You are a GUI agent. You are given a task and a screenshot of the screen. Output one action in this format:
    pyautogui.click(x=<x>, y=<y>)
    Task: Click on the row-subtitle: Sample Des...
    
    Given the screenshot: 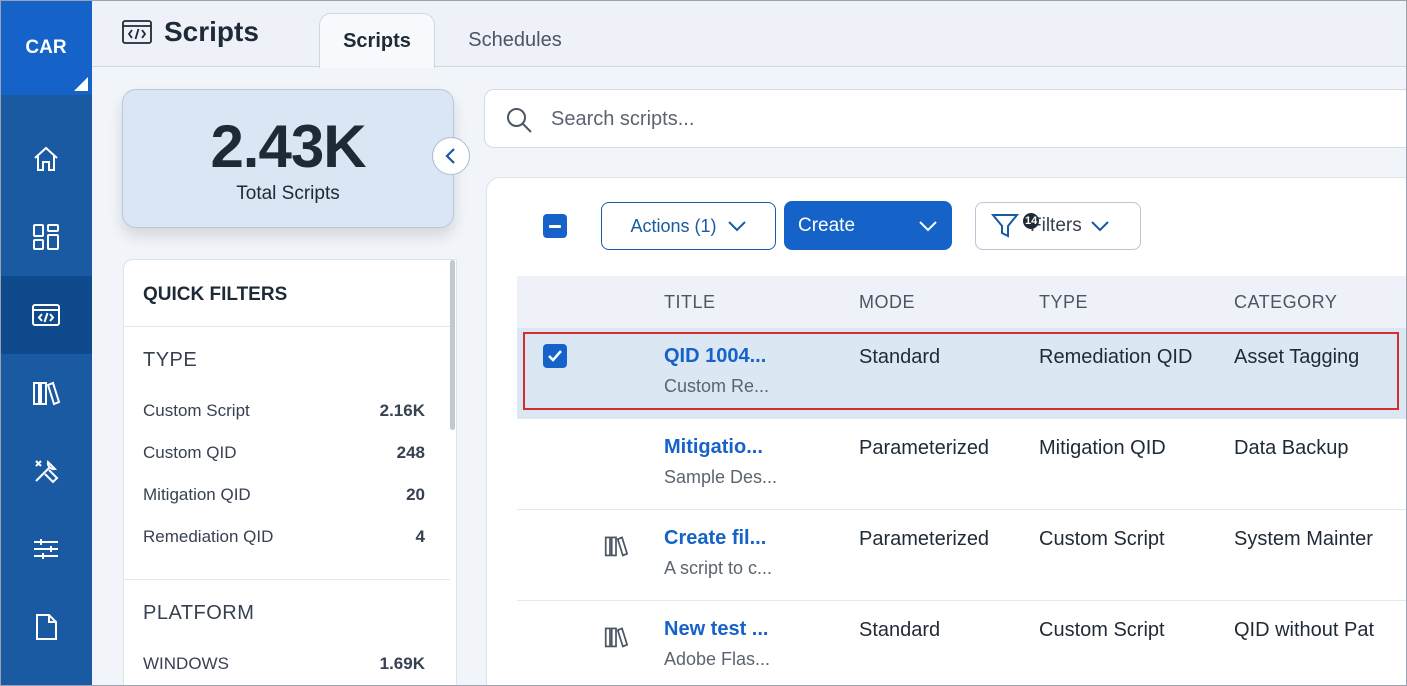 What is the action you would take?
    pyautogui.click(x=721, y=477)
    